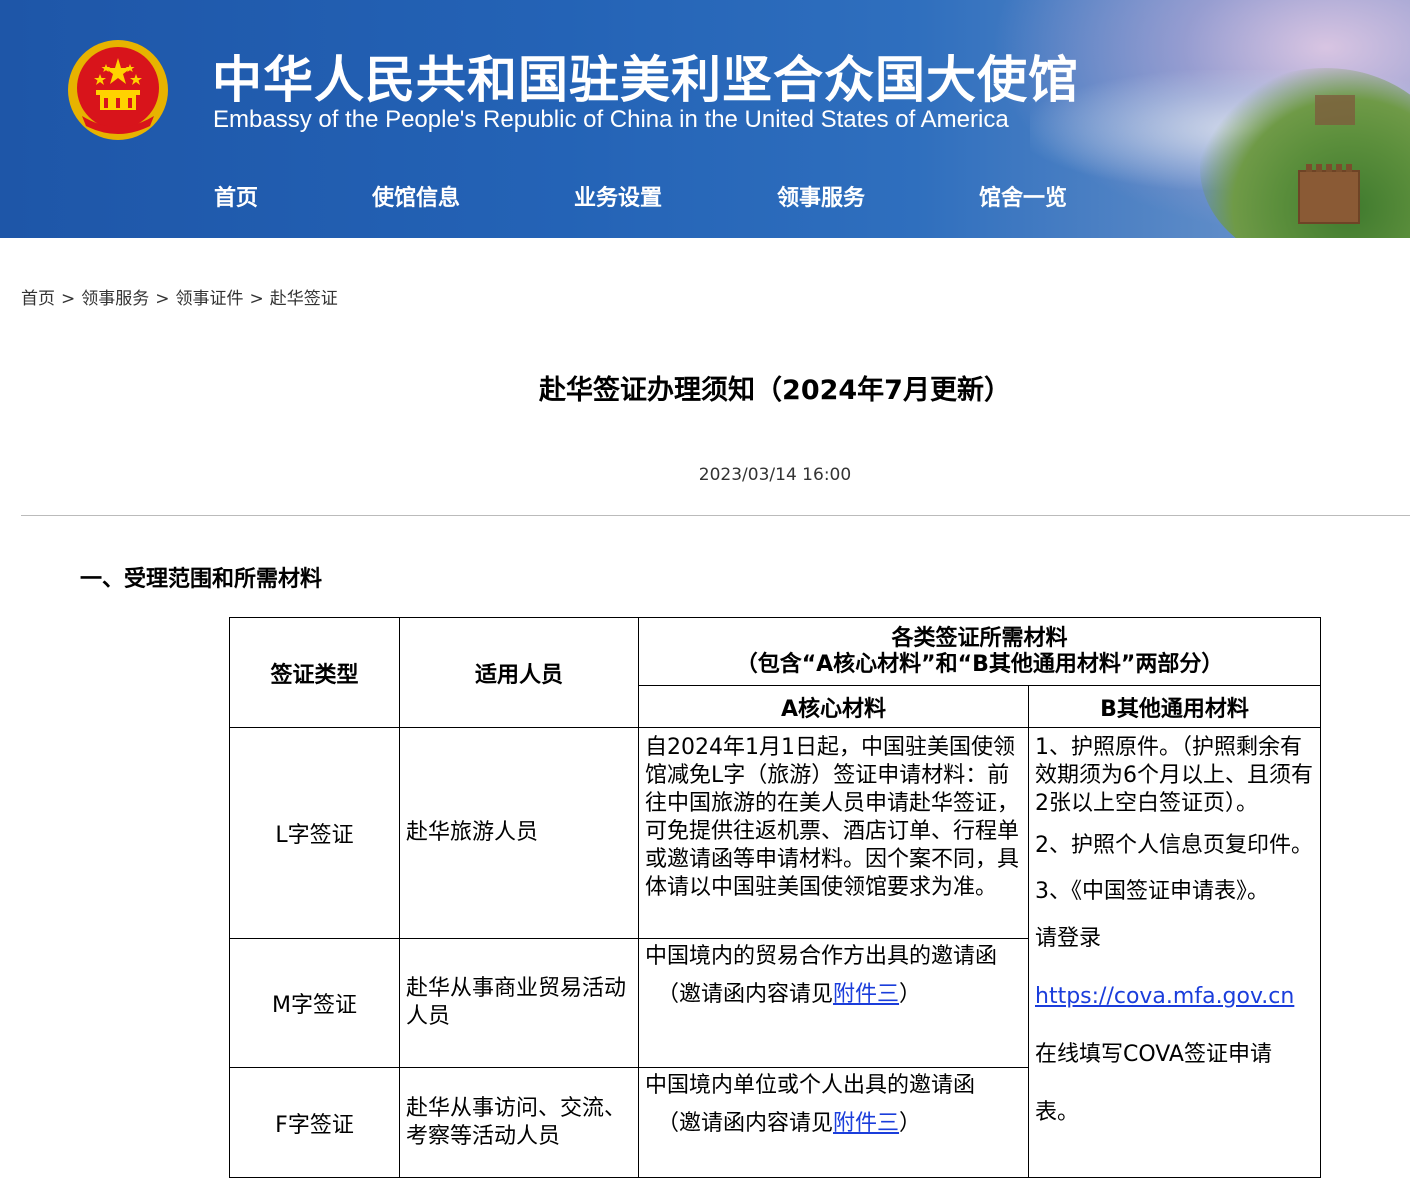 The image size is (1410, 1178). I want to click on core-materials-cell: 中国境内的贸易合作方出具的邀请函 （邀请函内容请见附件三）, so click(833, 1003).